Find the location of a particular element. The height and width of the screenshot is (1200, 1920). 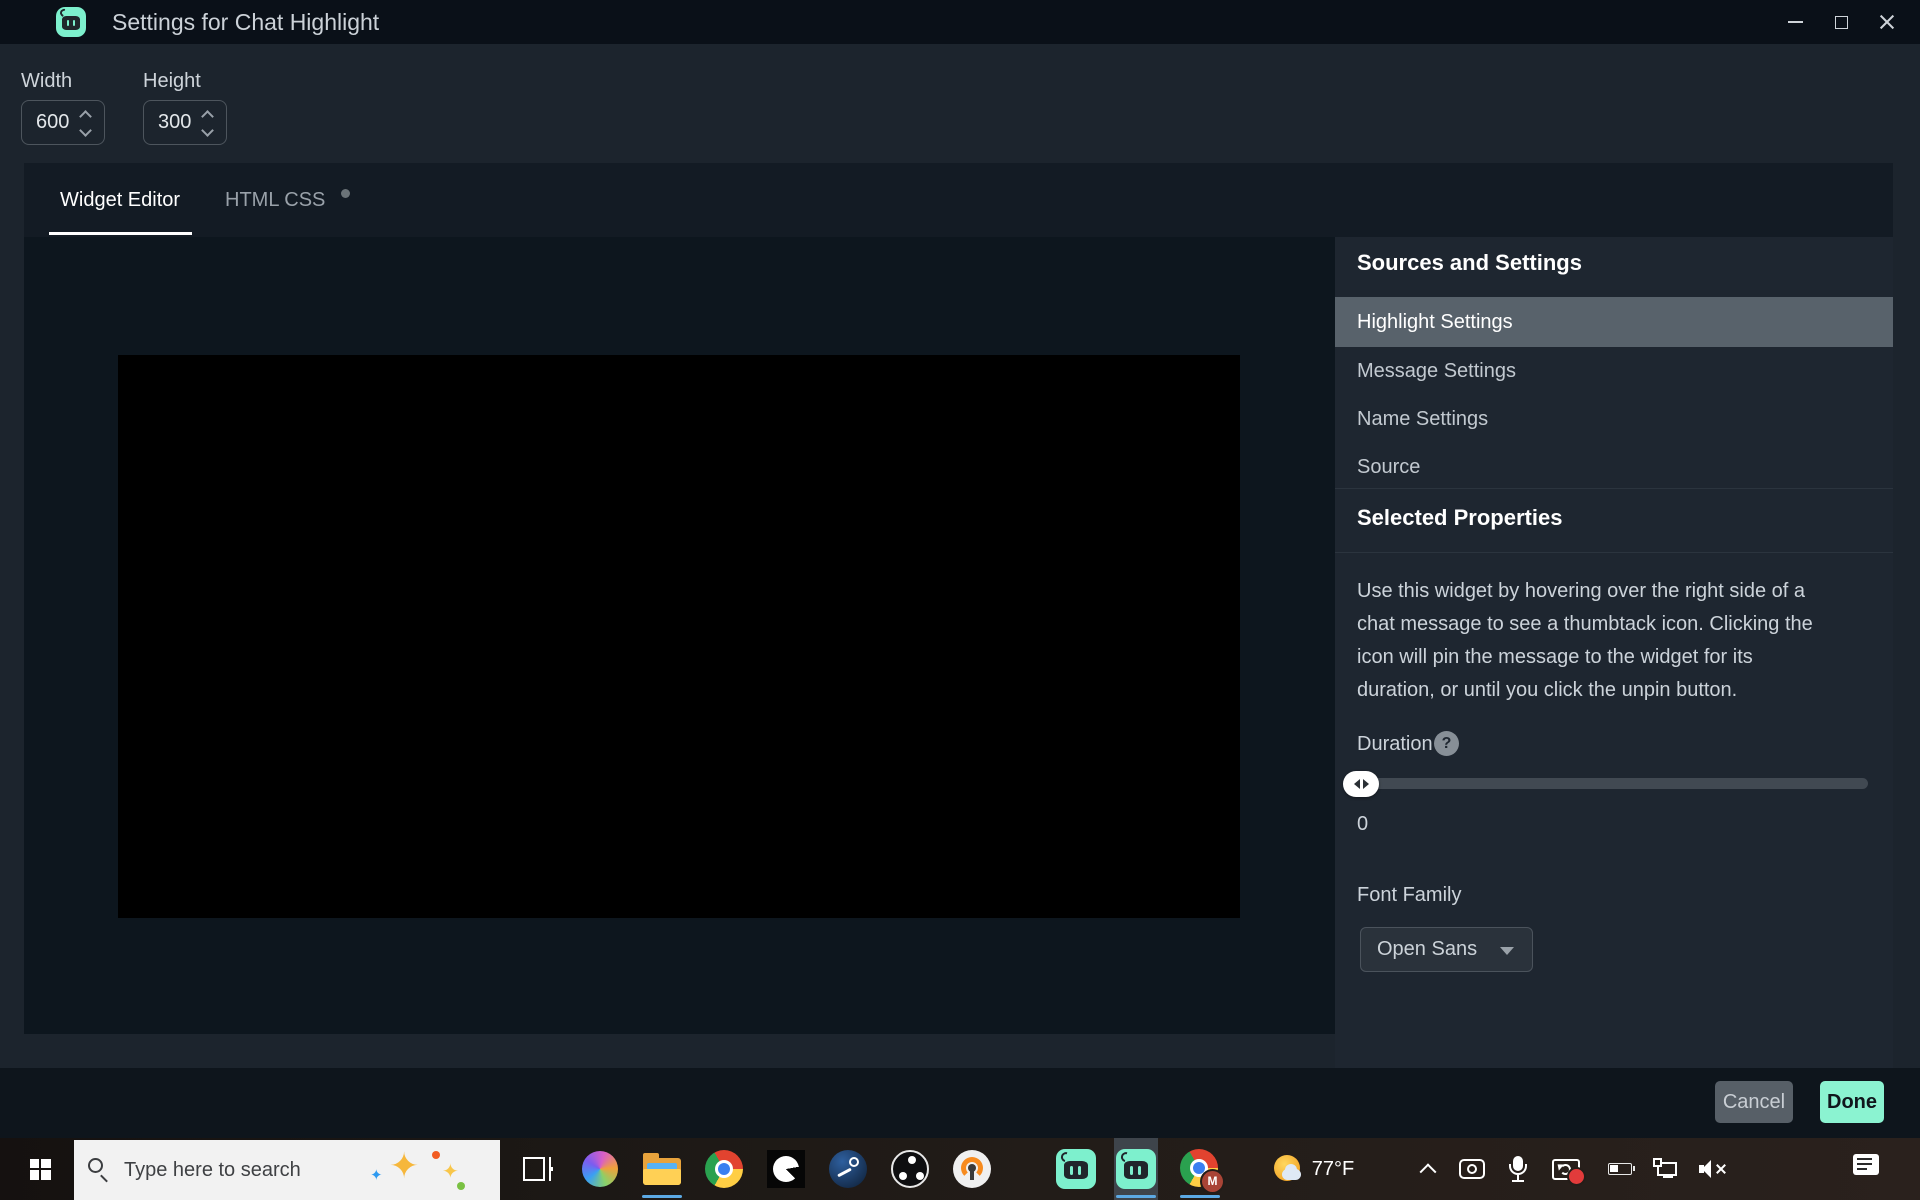

tray-camera is located at coordinates (1472, 1169).